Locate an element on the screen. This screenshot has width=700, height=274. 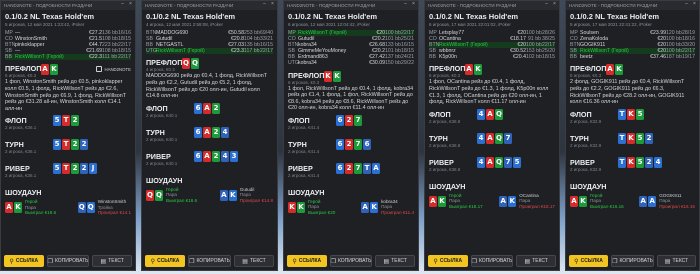
river-section: РИВЕР 2 игрока, €41.4 627TA is located at coordinates (351, 172).